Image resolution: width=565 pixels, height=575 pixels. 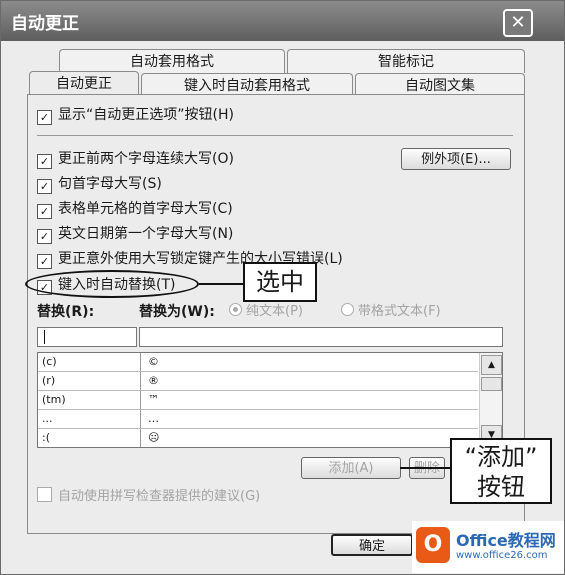 I want to click on option-day-names: ✓ 英文日期第一个字母大写(N), so click(x=135, y=234).